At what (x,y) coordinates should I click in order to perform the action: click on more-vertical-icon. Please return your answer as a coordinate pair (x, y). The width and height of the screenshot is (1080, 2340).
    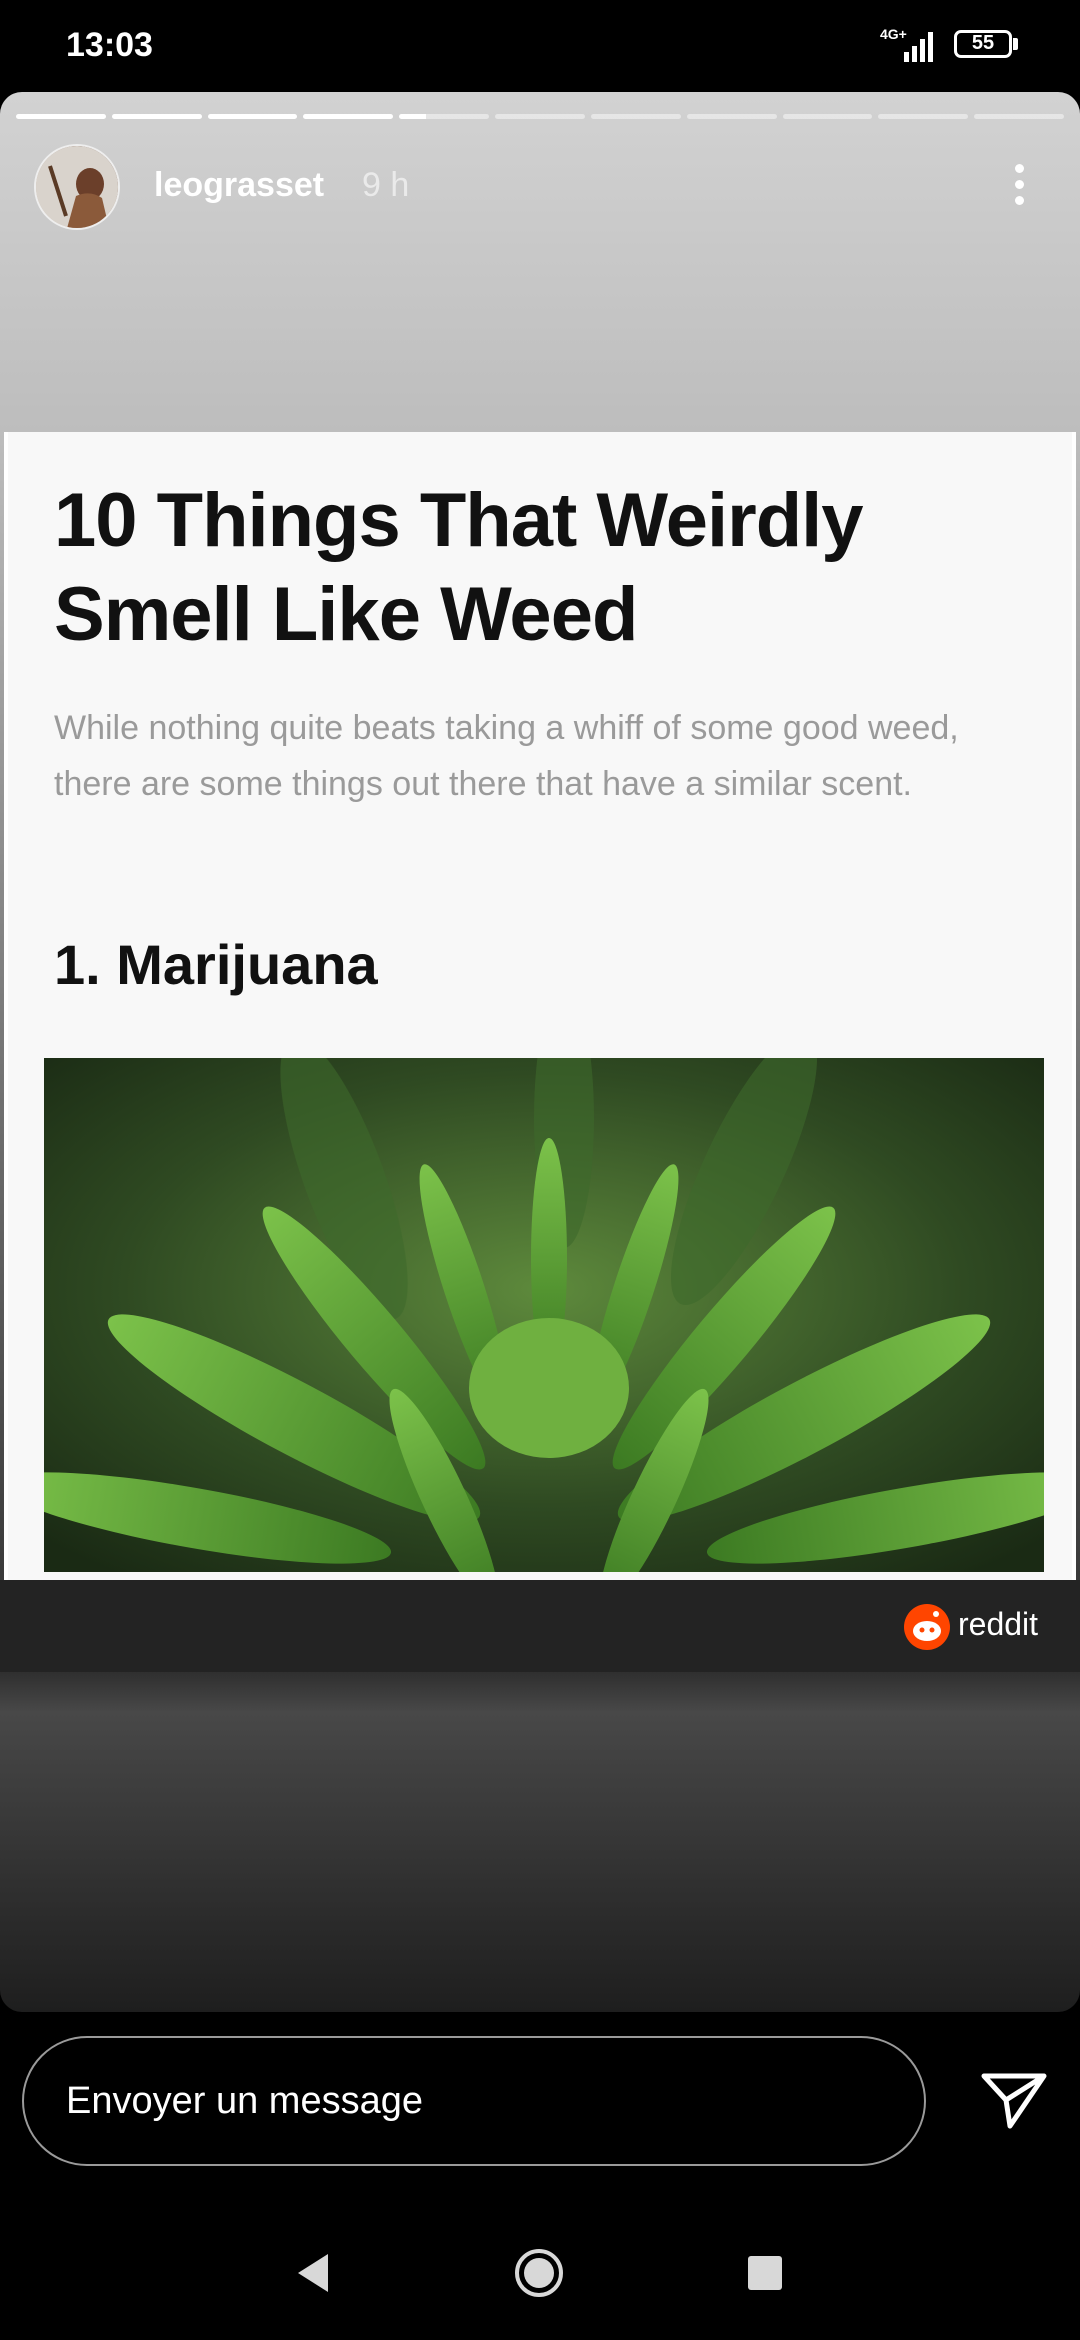
    Looking at the image, I should click on (1020, 185).